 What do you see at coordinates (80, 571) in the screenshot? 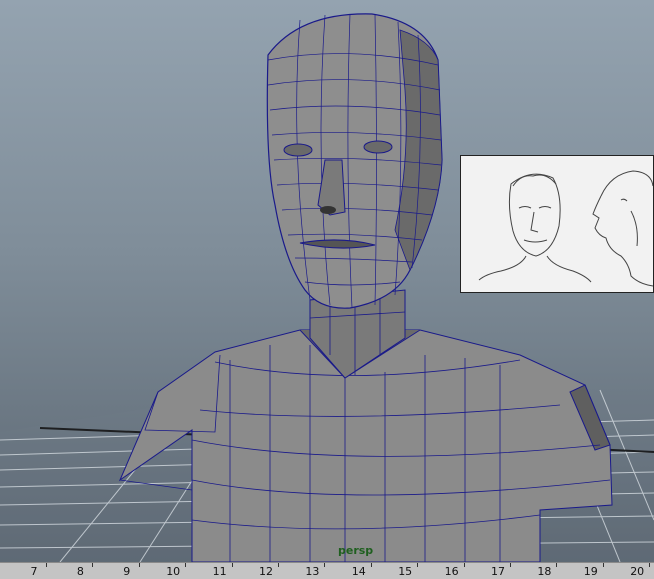
I see `timeline-frame-label: 8` at bounding box center [80, 571].